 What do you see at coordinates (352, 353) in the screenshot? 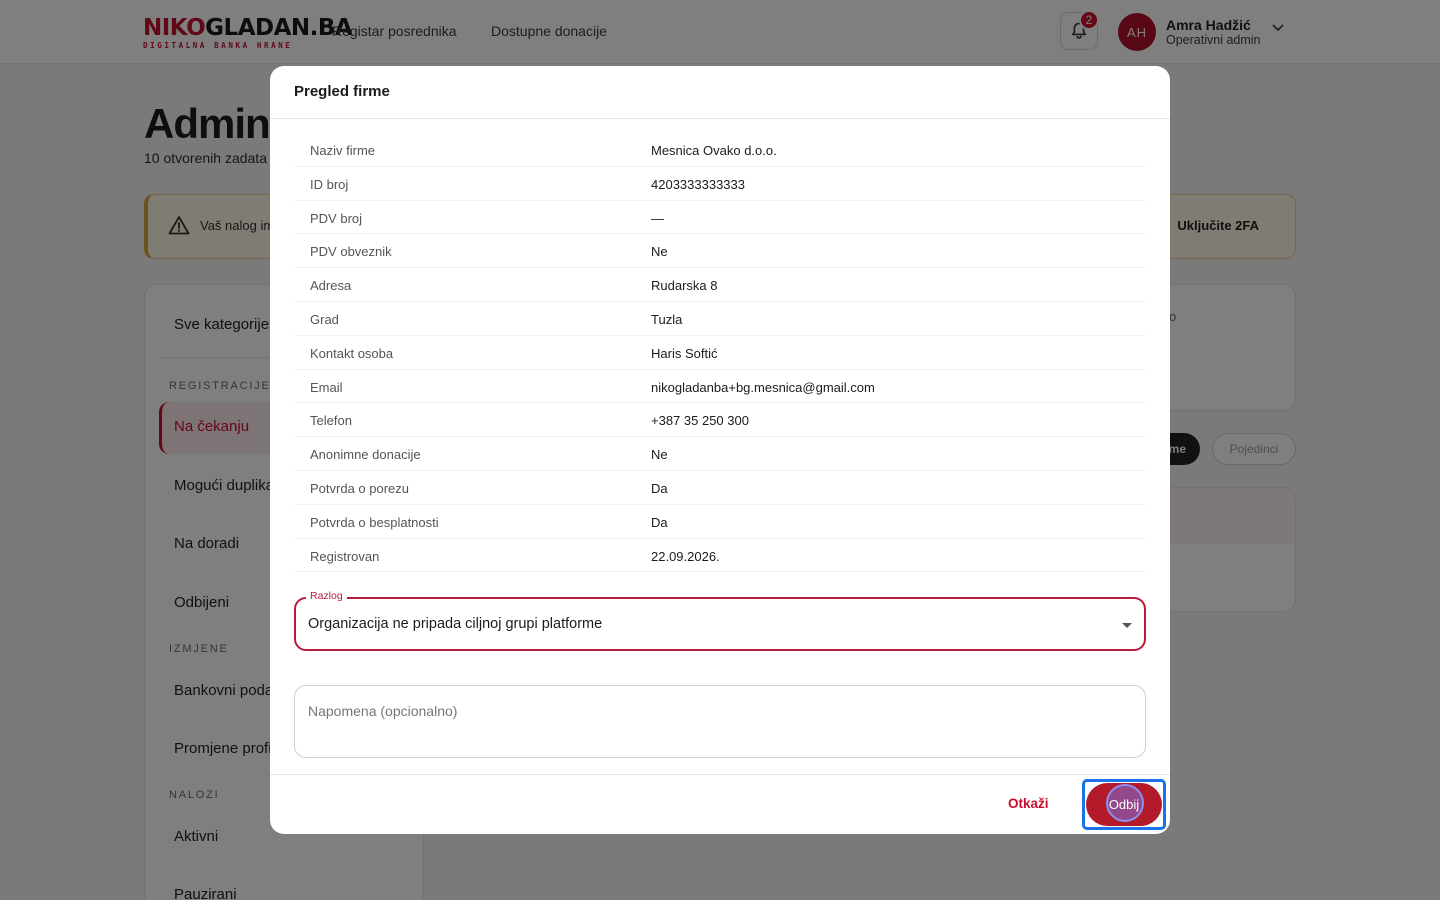
I see `detail-label: Kontakt osoba` at bounding box center [352, 353].